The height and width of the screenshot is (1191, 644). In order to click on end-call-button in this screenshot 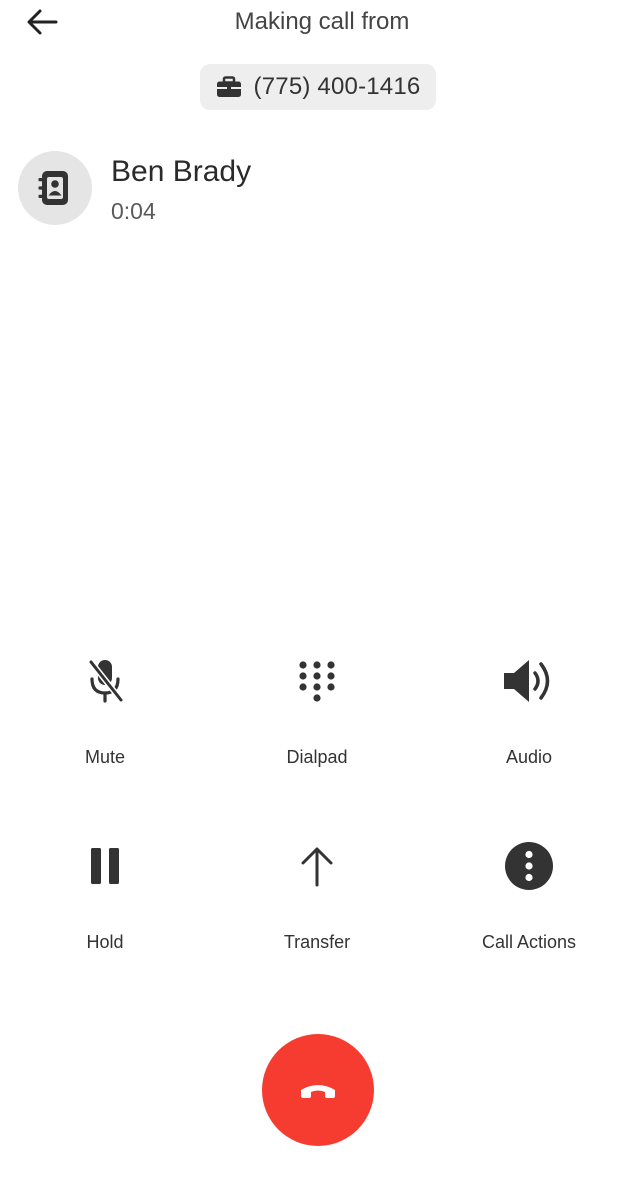, I will do `click(318, 1090)`.